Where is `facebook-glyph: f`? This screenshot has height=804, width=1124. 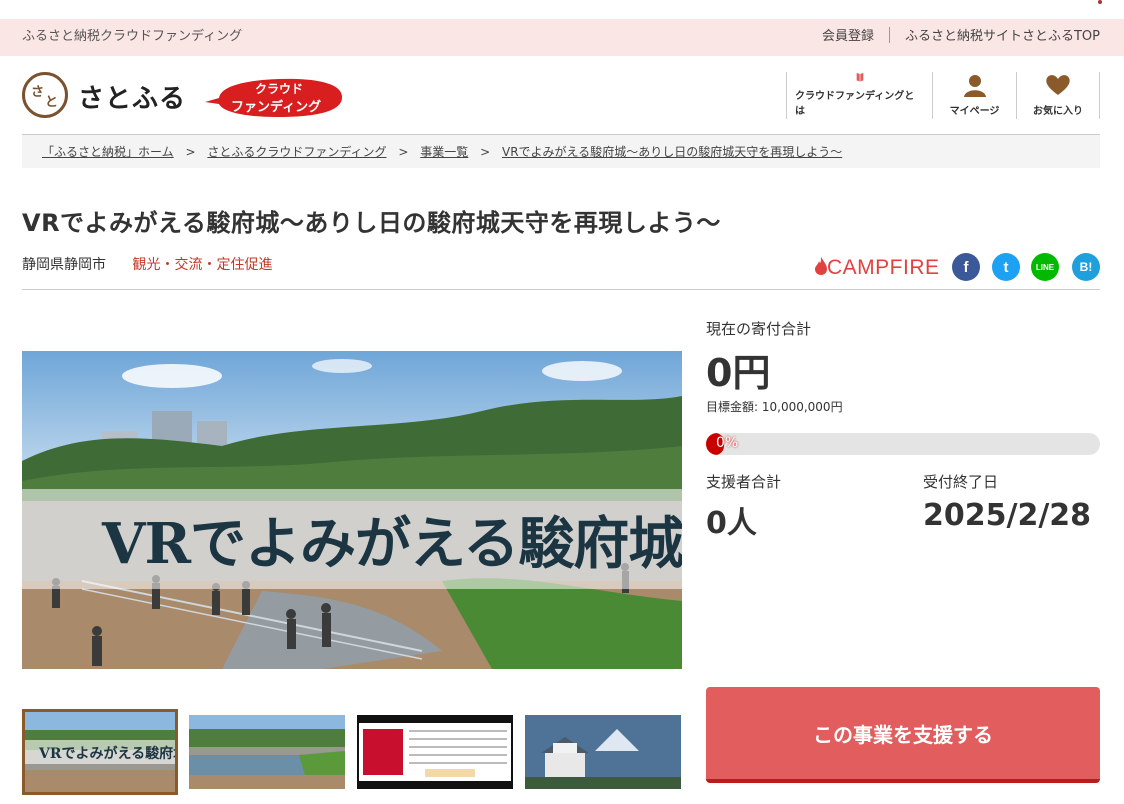
facebook-glyph: f is located at coordinates (966, 267).